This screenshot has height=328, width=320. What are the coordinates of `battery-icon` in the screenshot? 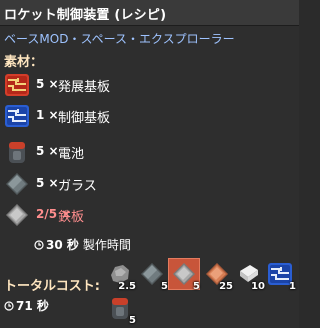 It's located at (17, 152).